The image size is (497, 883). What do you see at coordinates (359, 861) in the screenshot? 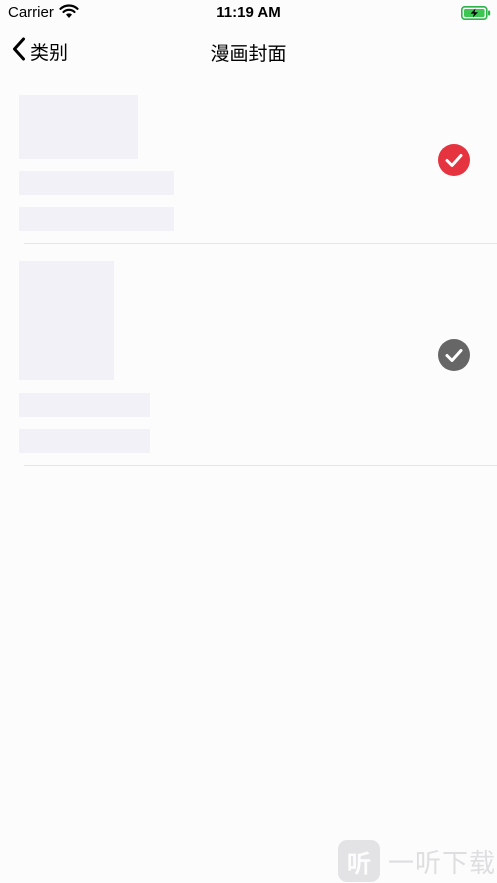
I see `watermark-logo: 听` at bounding box center [359, 861].